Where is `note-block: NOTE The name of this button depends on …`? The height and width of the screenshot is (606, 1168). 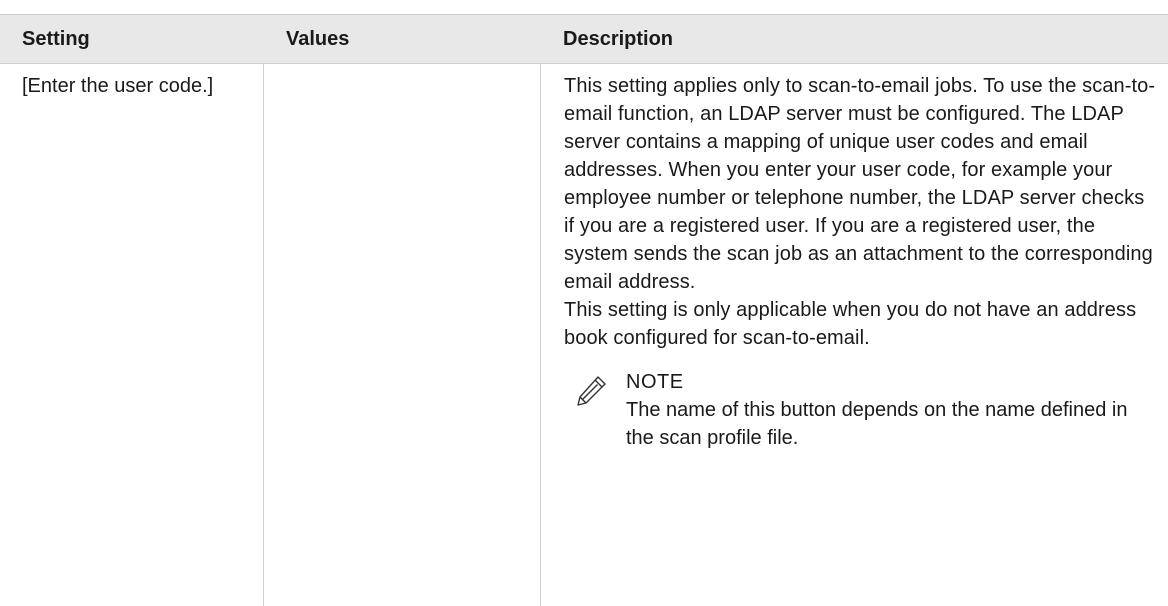 note-block: NOTE The name of this button depends on … is located at coordinates (862, 410).